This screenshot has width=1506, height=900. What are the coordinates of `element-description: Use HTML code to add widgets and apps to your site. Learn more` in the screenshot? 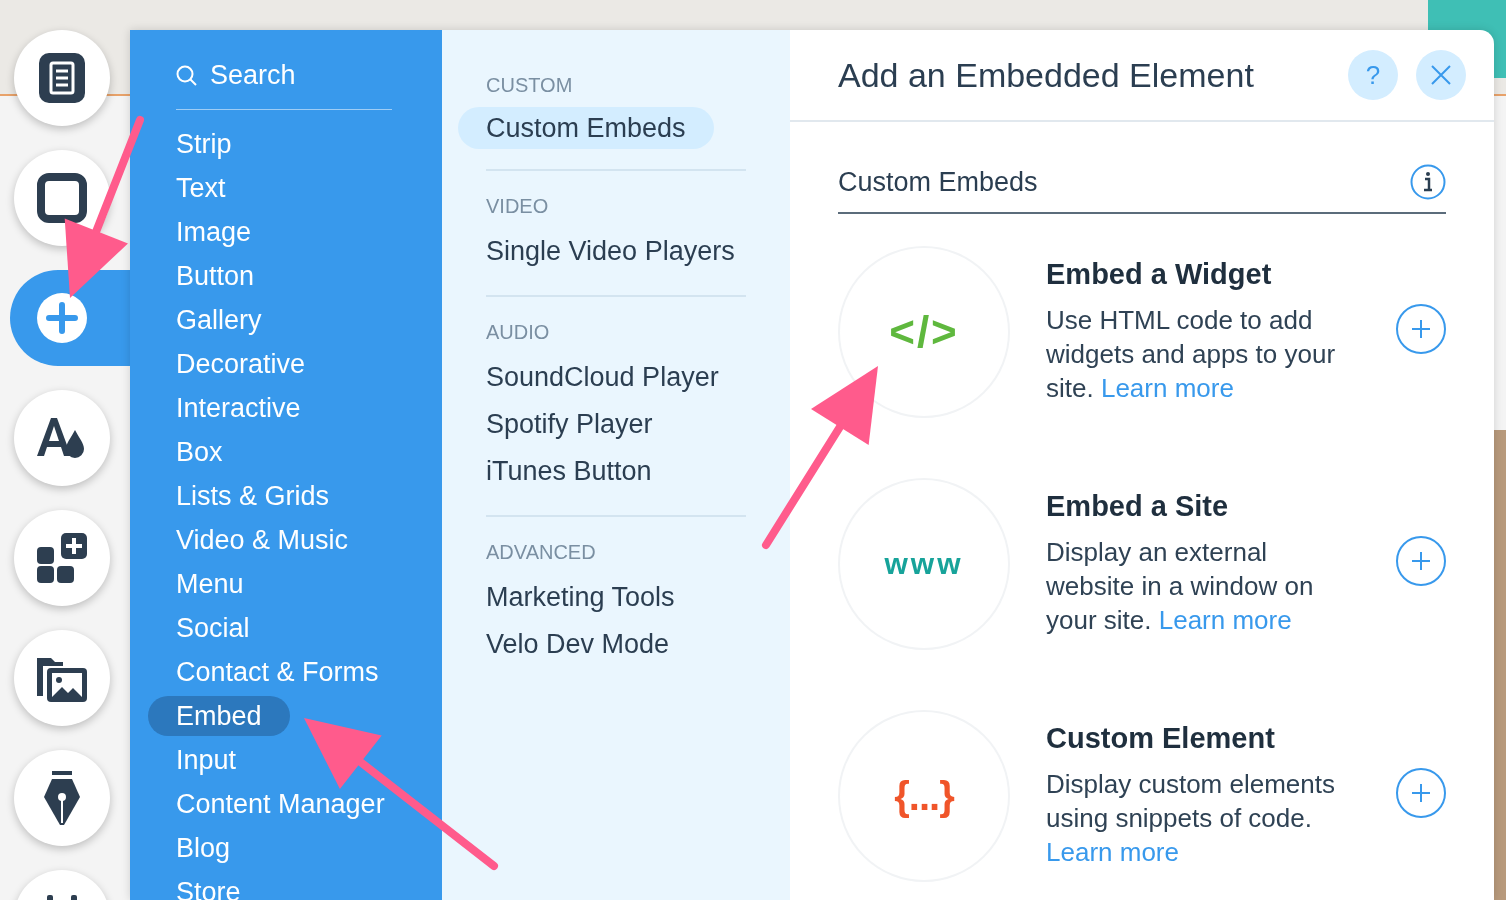 It's located at (1191, 354).